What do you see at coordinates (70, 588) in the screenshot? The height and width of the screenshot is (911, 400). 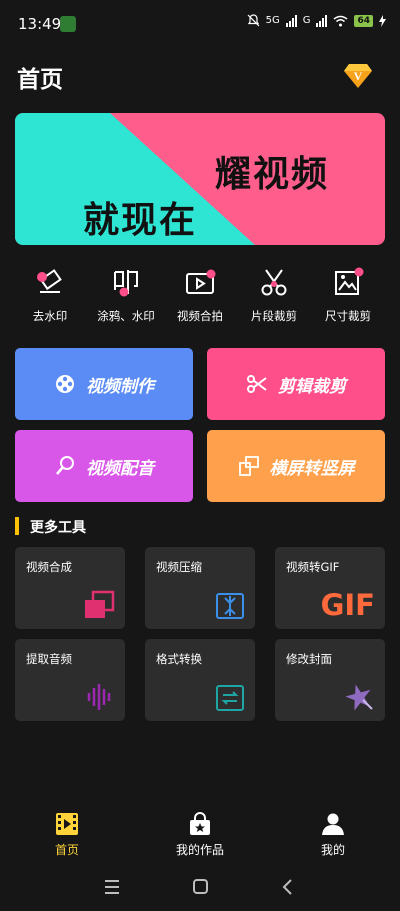 I see `tool-video-merge: 视频合成` at bounding box center [70, 588].